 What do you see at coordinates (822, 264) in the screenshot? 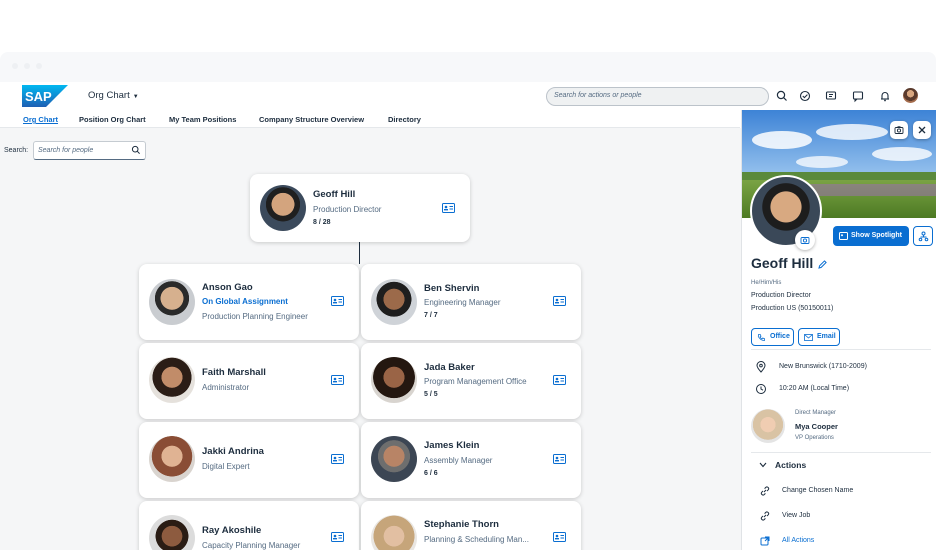
I see `edit-pencil-icon` at bounding box center [822, 264].